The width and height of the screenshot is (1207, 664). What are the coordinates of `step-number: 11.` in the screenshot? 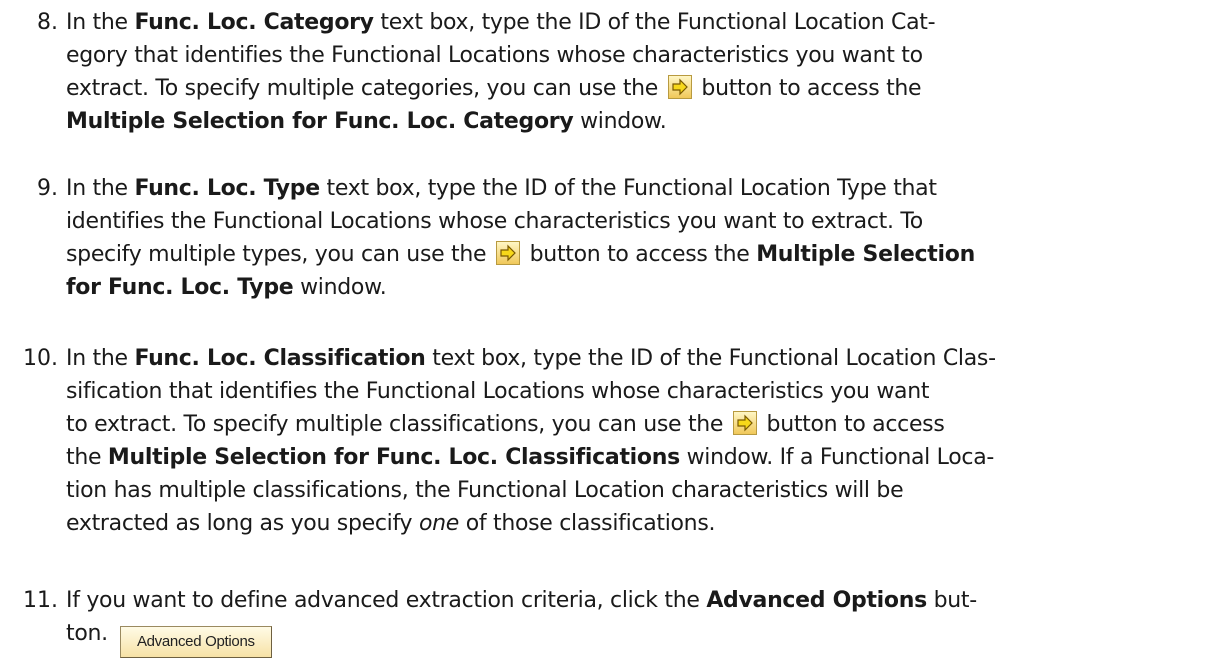 It's located at (40, 600).